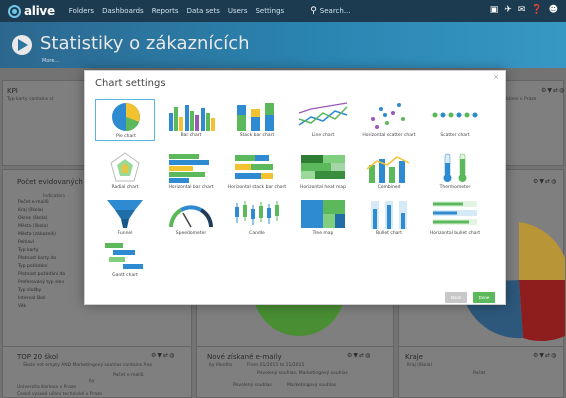 The height and width of the screenshot is (398, 566). What do you see at coordinates (389, 187) in the screenshot?
I see `chart-option-label: Combined` at bounding box center [389, 187].